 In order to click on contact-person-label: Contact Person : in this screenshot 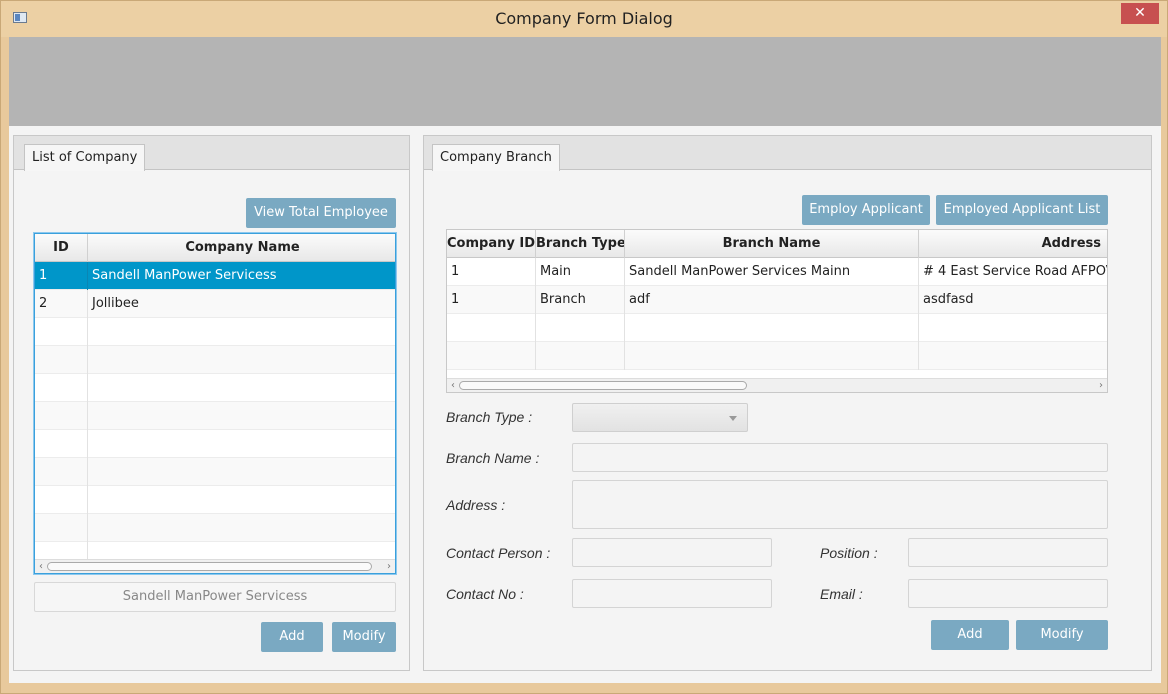, I will do `click(498, 553)`.